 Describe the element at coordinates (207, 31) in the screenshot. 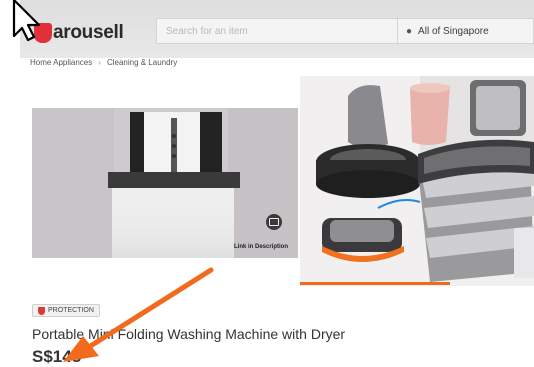

I see `search-placeholder: Search for an item` at that location.